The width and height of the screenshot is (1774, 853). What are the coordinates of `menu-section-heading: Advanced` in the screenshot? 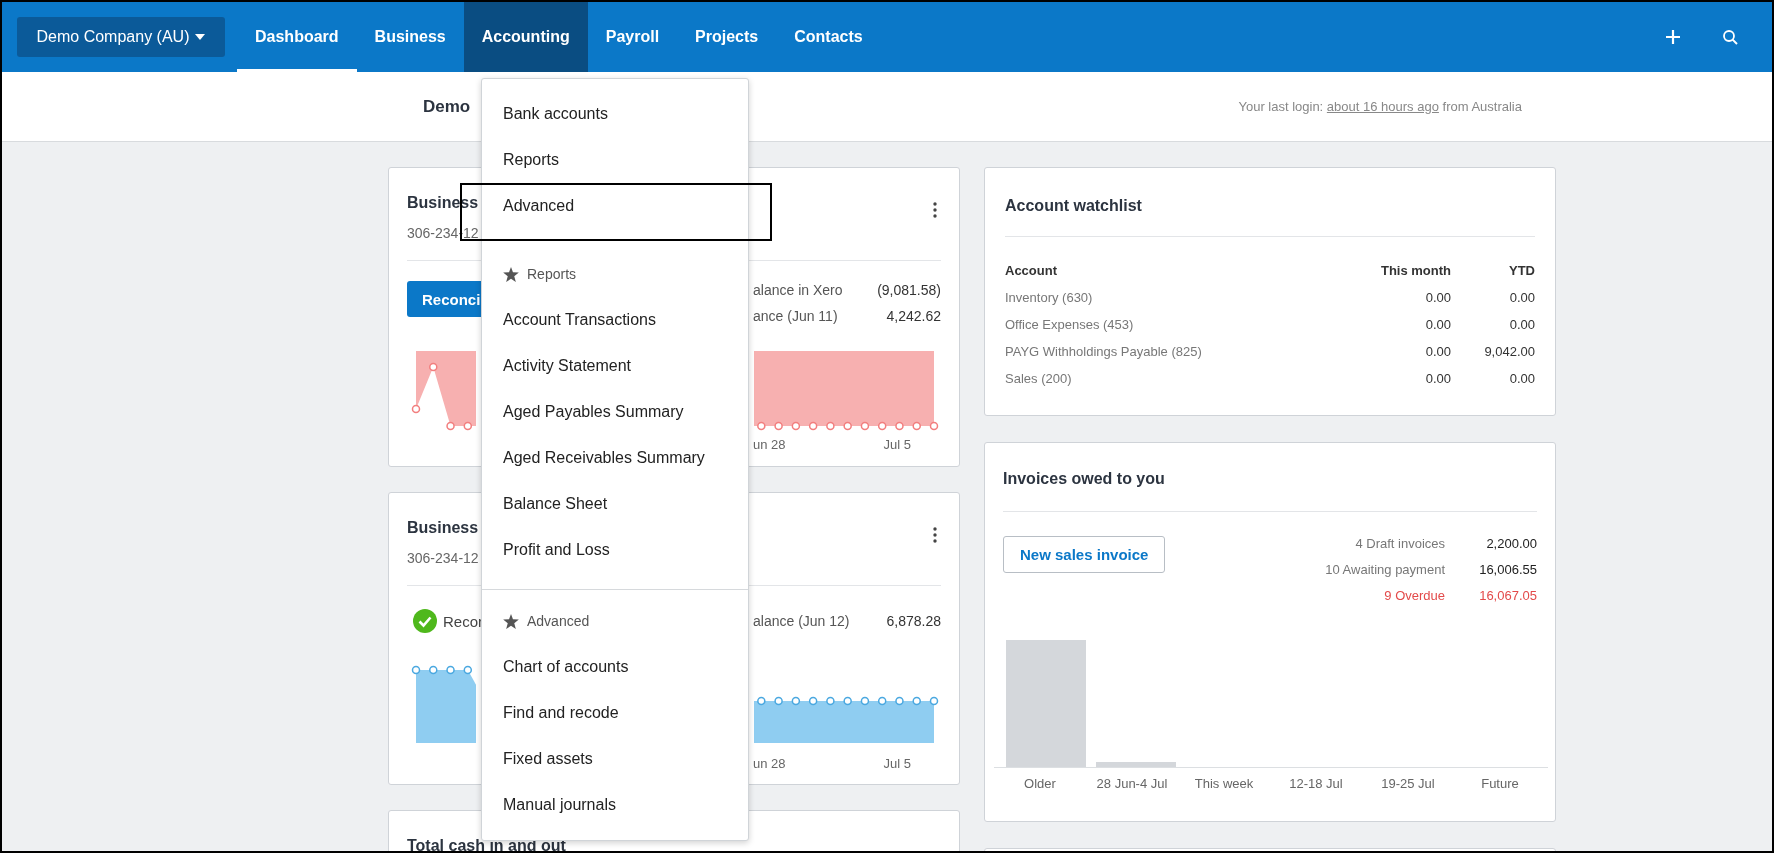 It's located at (558, 621).